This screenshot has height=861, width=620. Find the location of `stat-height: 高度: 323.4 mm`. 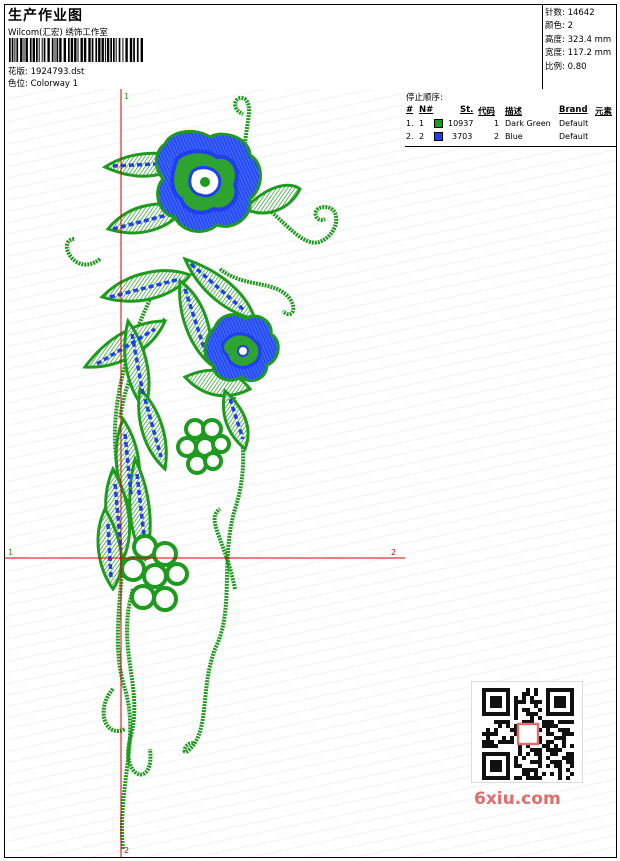

stat-height: 高度: 323.4 mm is located at coordinates (578, 40).